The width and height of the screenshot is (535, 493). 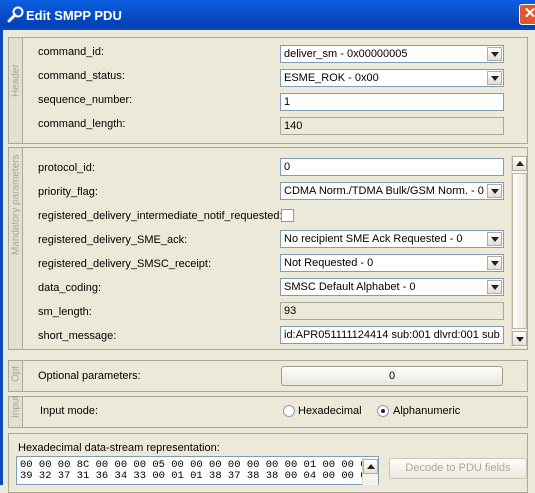 What do you see at coordinates (392, 126) in the screenshot?
I see `command-length-field: 140` at bounding box center [392, 126].